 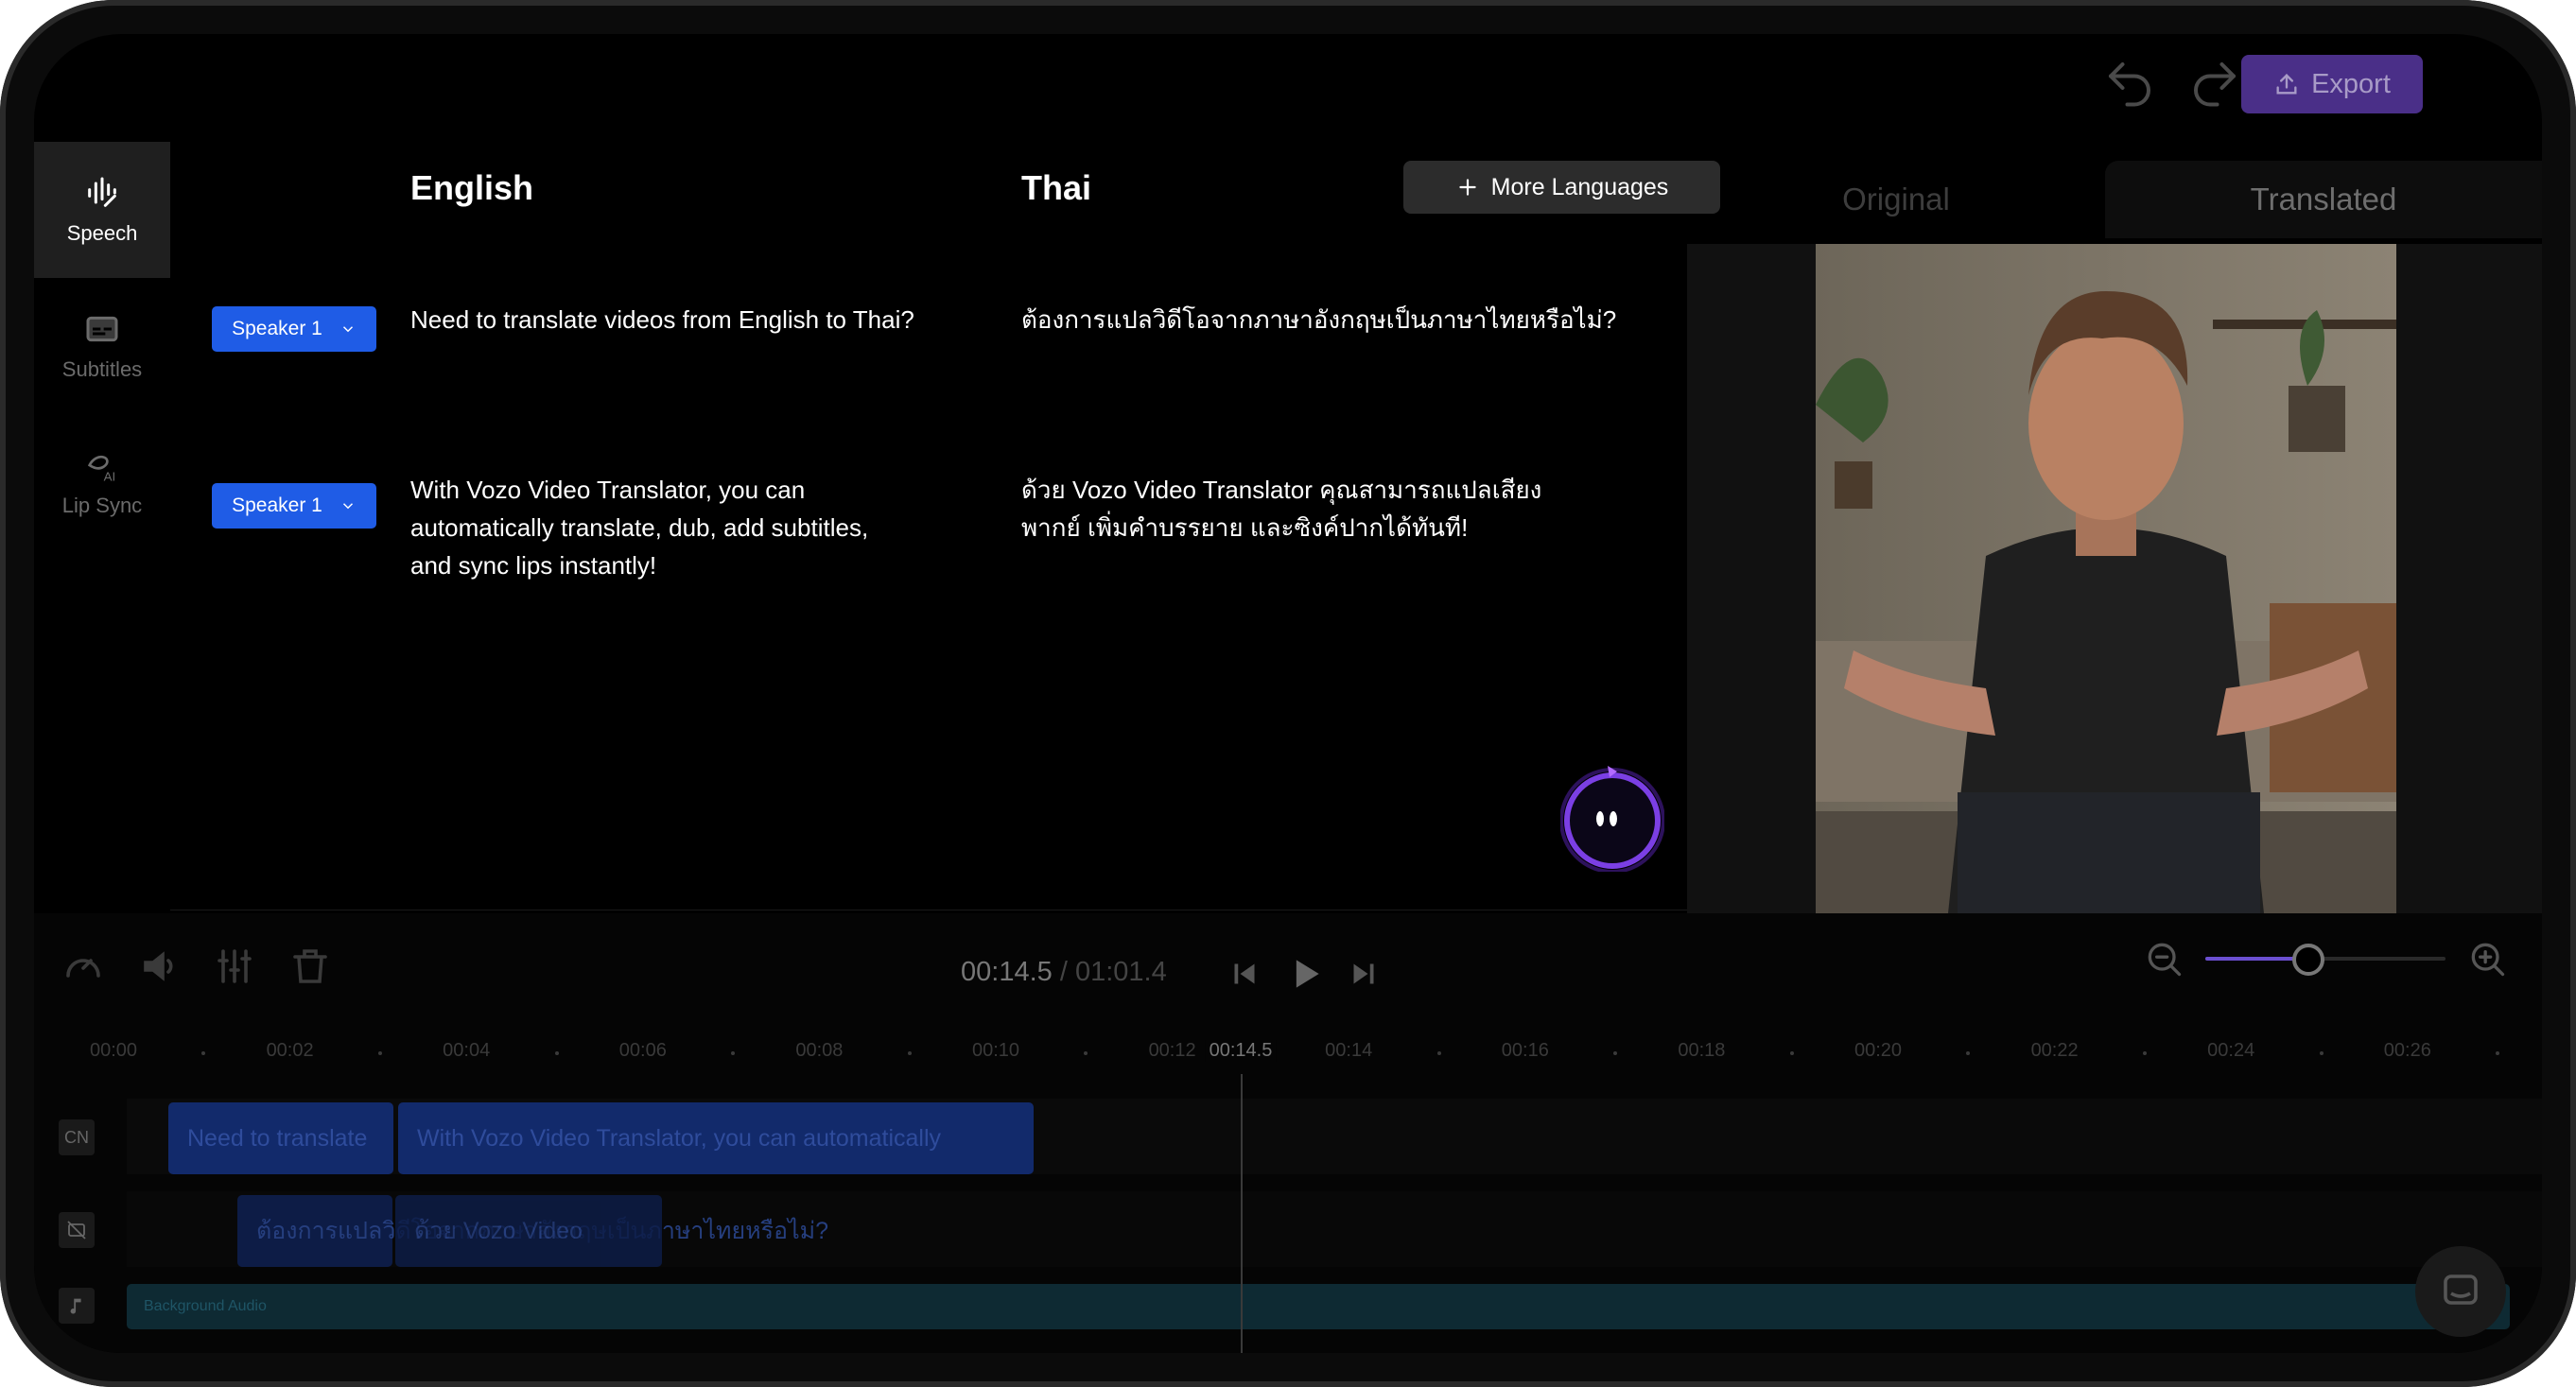 I want to click on total-time: 01:01.4, so click(x=1120, y=972).